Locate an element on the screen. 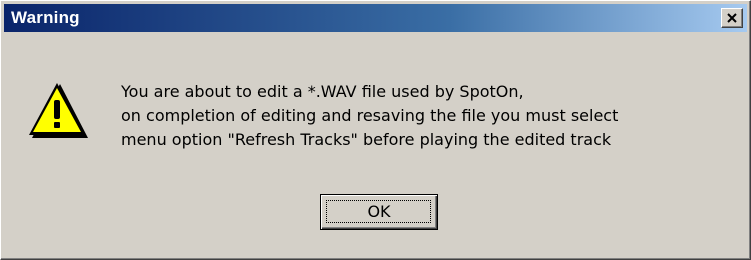 The width and height of the screenshot is (751, 260). ok-button-label: OK is located at coordinates (379, 211).